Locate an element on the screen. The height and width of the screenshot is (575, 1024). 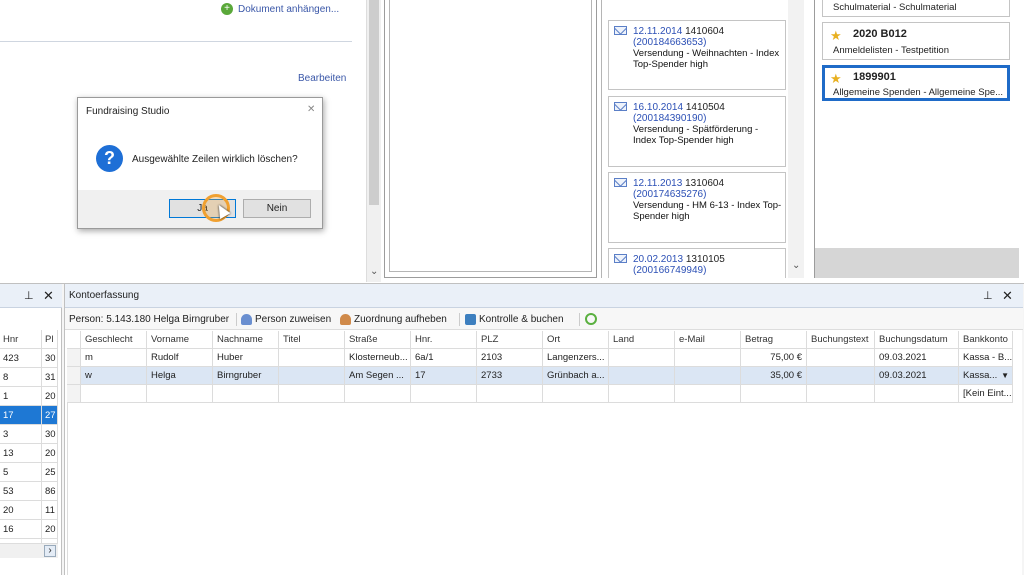
column-header: Buchungsdatum is located at coordinates (917, 340).